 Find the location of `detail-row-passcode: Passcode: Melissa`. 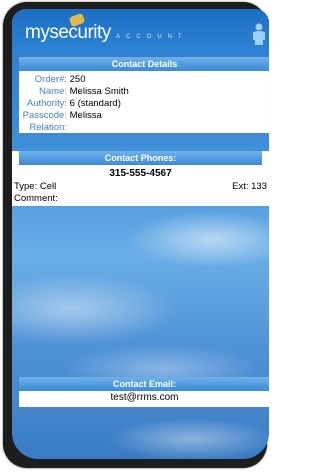

detail-row-passcode: Passcode: Melissa is located at coordinates (144, 116).